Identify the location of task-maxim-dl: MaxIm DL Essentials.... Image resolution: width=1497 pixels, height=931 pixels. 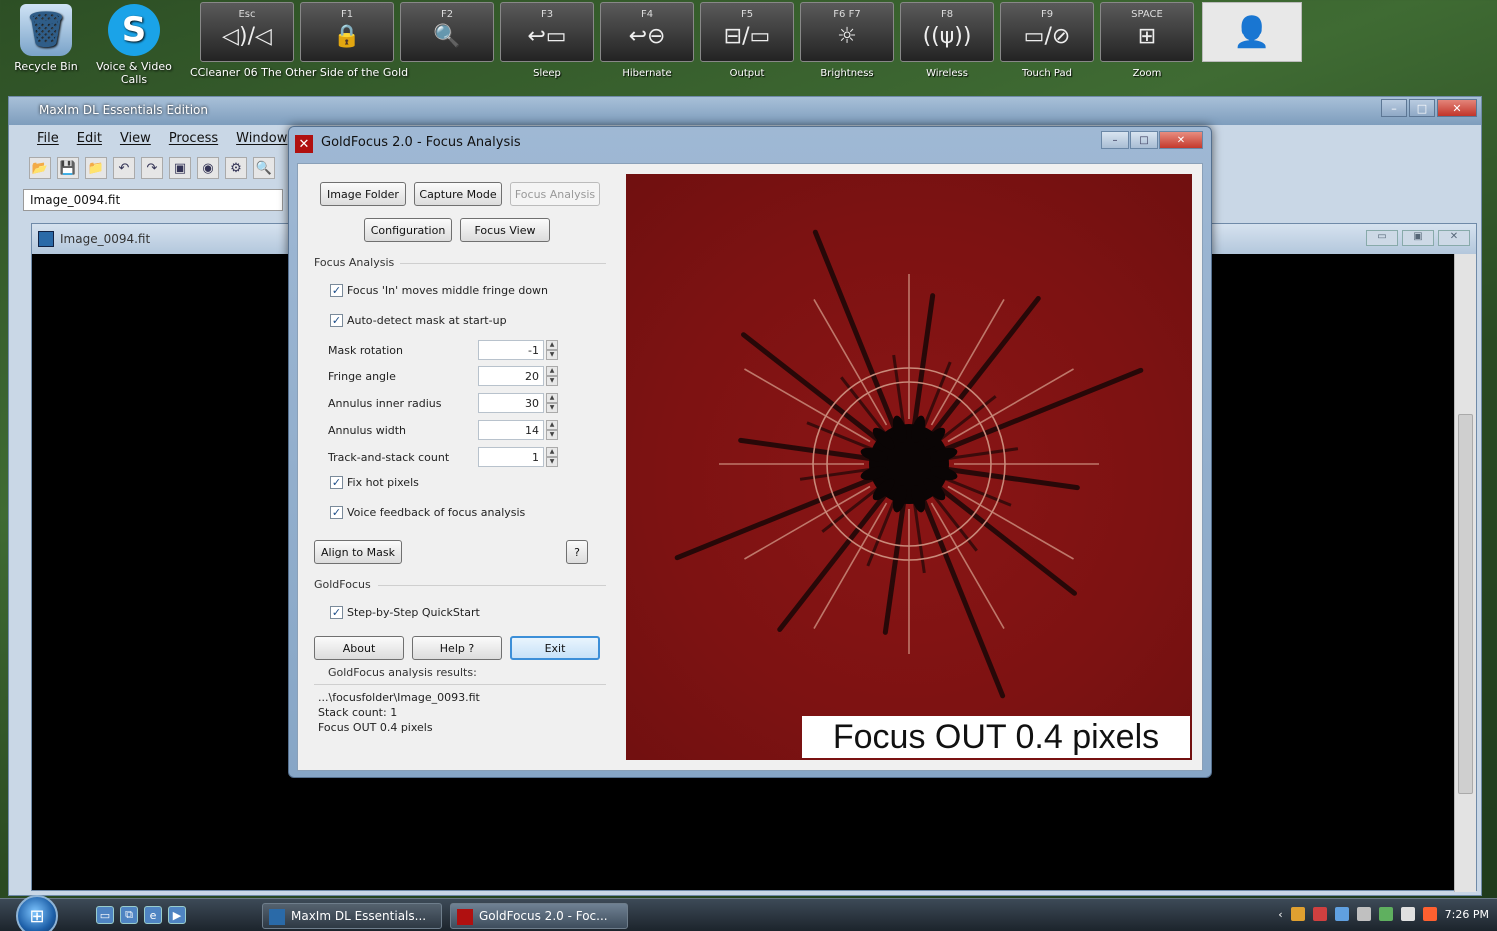
(352, 916).